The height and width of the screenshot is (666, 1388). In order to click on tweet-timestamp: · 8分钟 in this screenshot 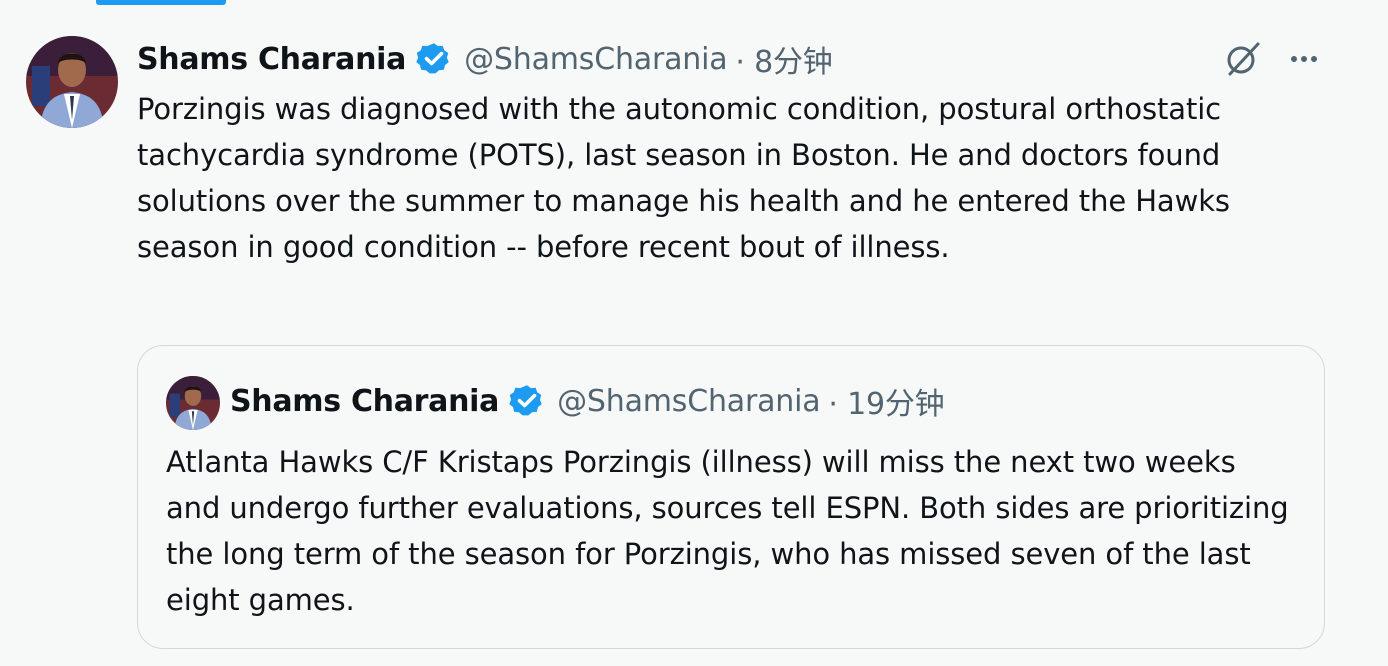, I will do `click(783, 59)`.